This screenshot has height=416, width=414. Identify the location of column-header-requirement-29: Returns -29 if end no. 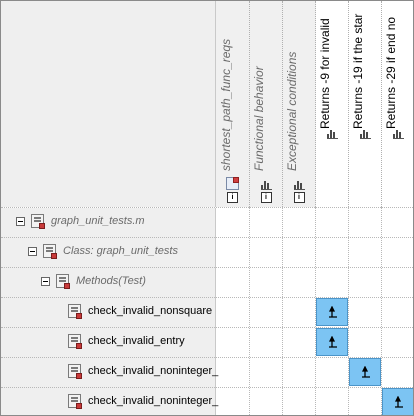
(397, 104).